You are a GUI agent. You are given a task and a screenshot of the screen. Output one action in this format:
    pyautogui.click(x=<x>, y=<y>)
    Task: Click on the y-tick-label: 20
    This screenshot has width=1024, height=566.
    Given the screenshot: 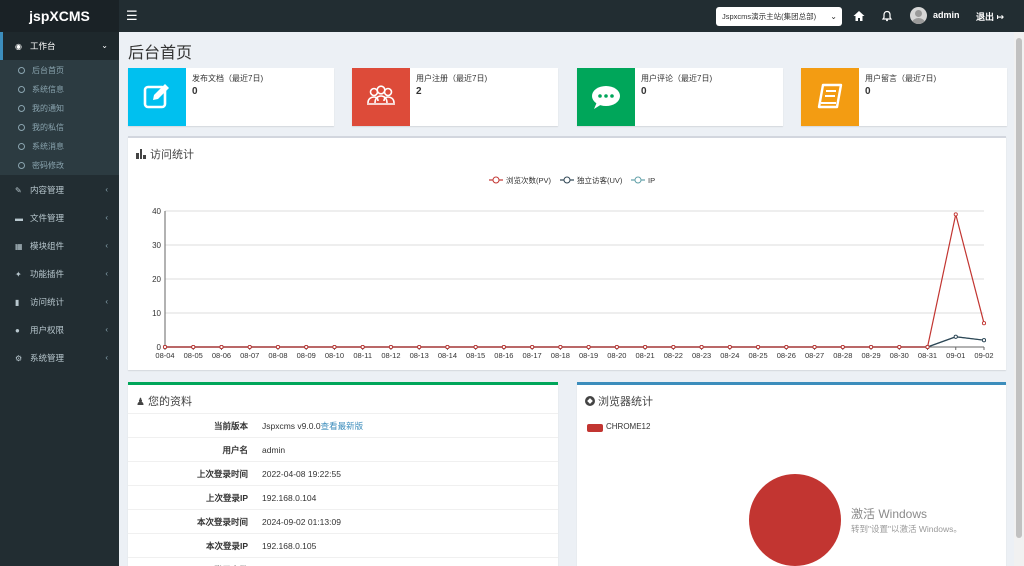 What is the action you would take?
    pyautogui.click(x=156, y=279)
    